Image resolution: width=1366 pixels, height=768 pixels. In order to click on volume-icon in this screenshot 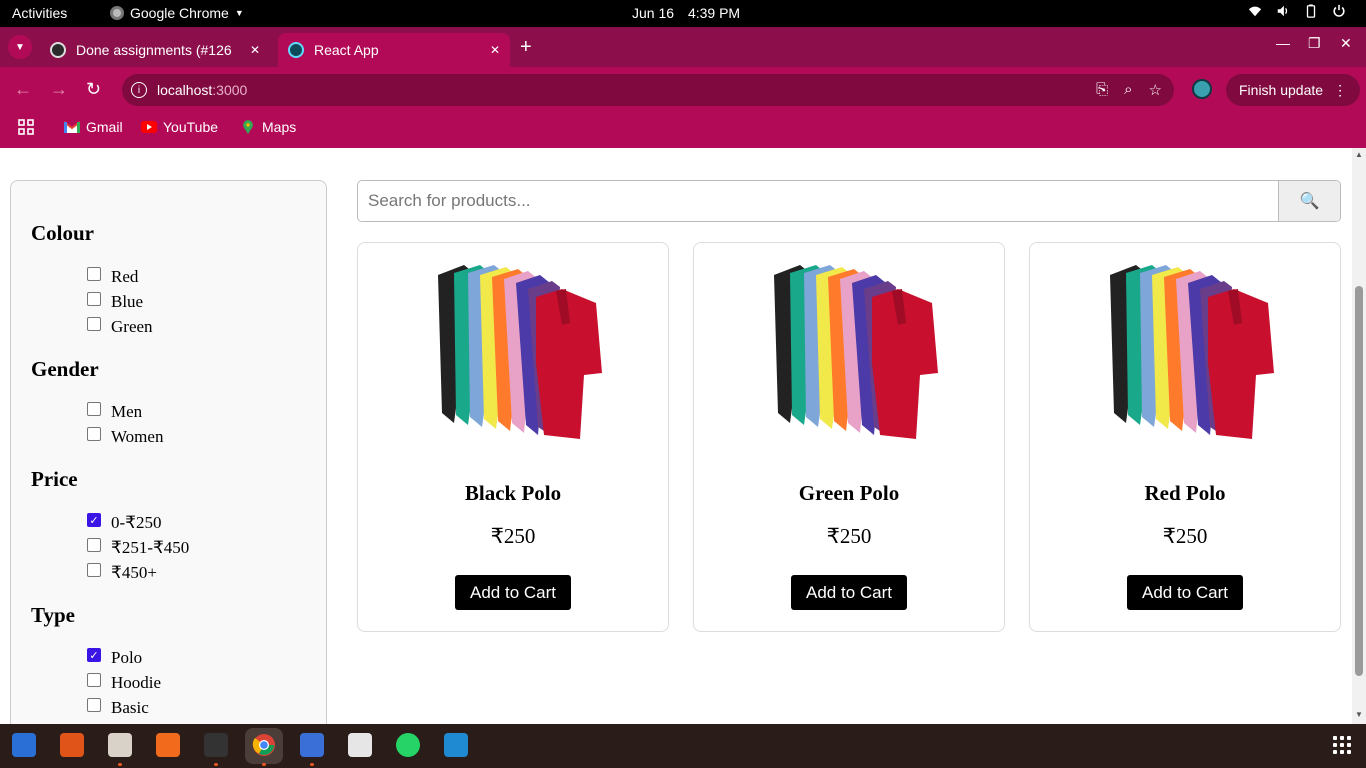, I will do `click(1282, 11)`.